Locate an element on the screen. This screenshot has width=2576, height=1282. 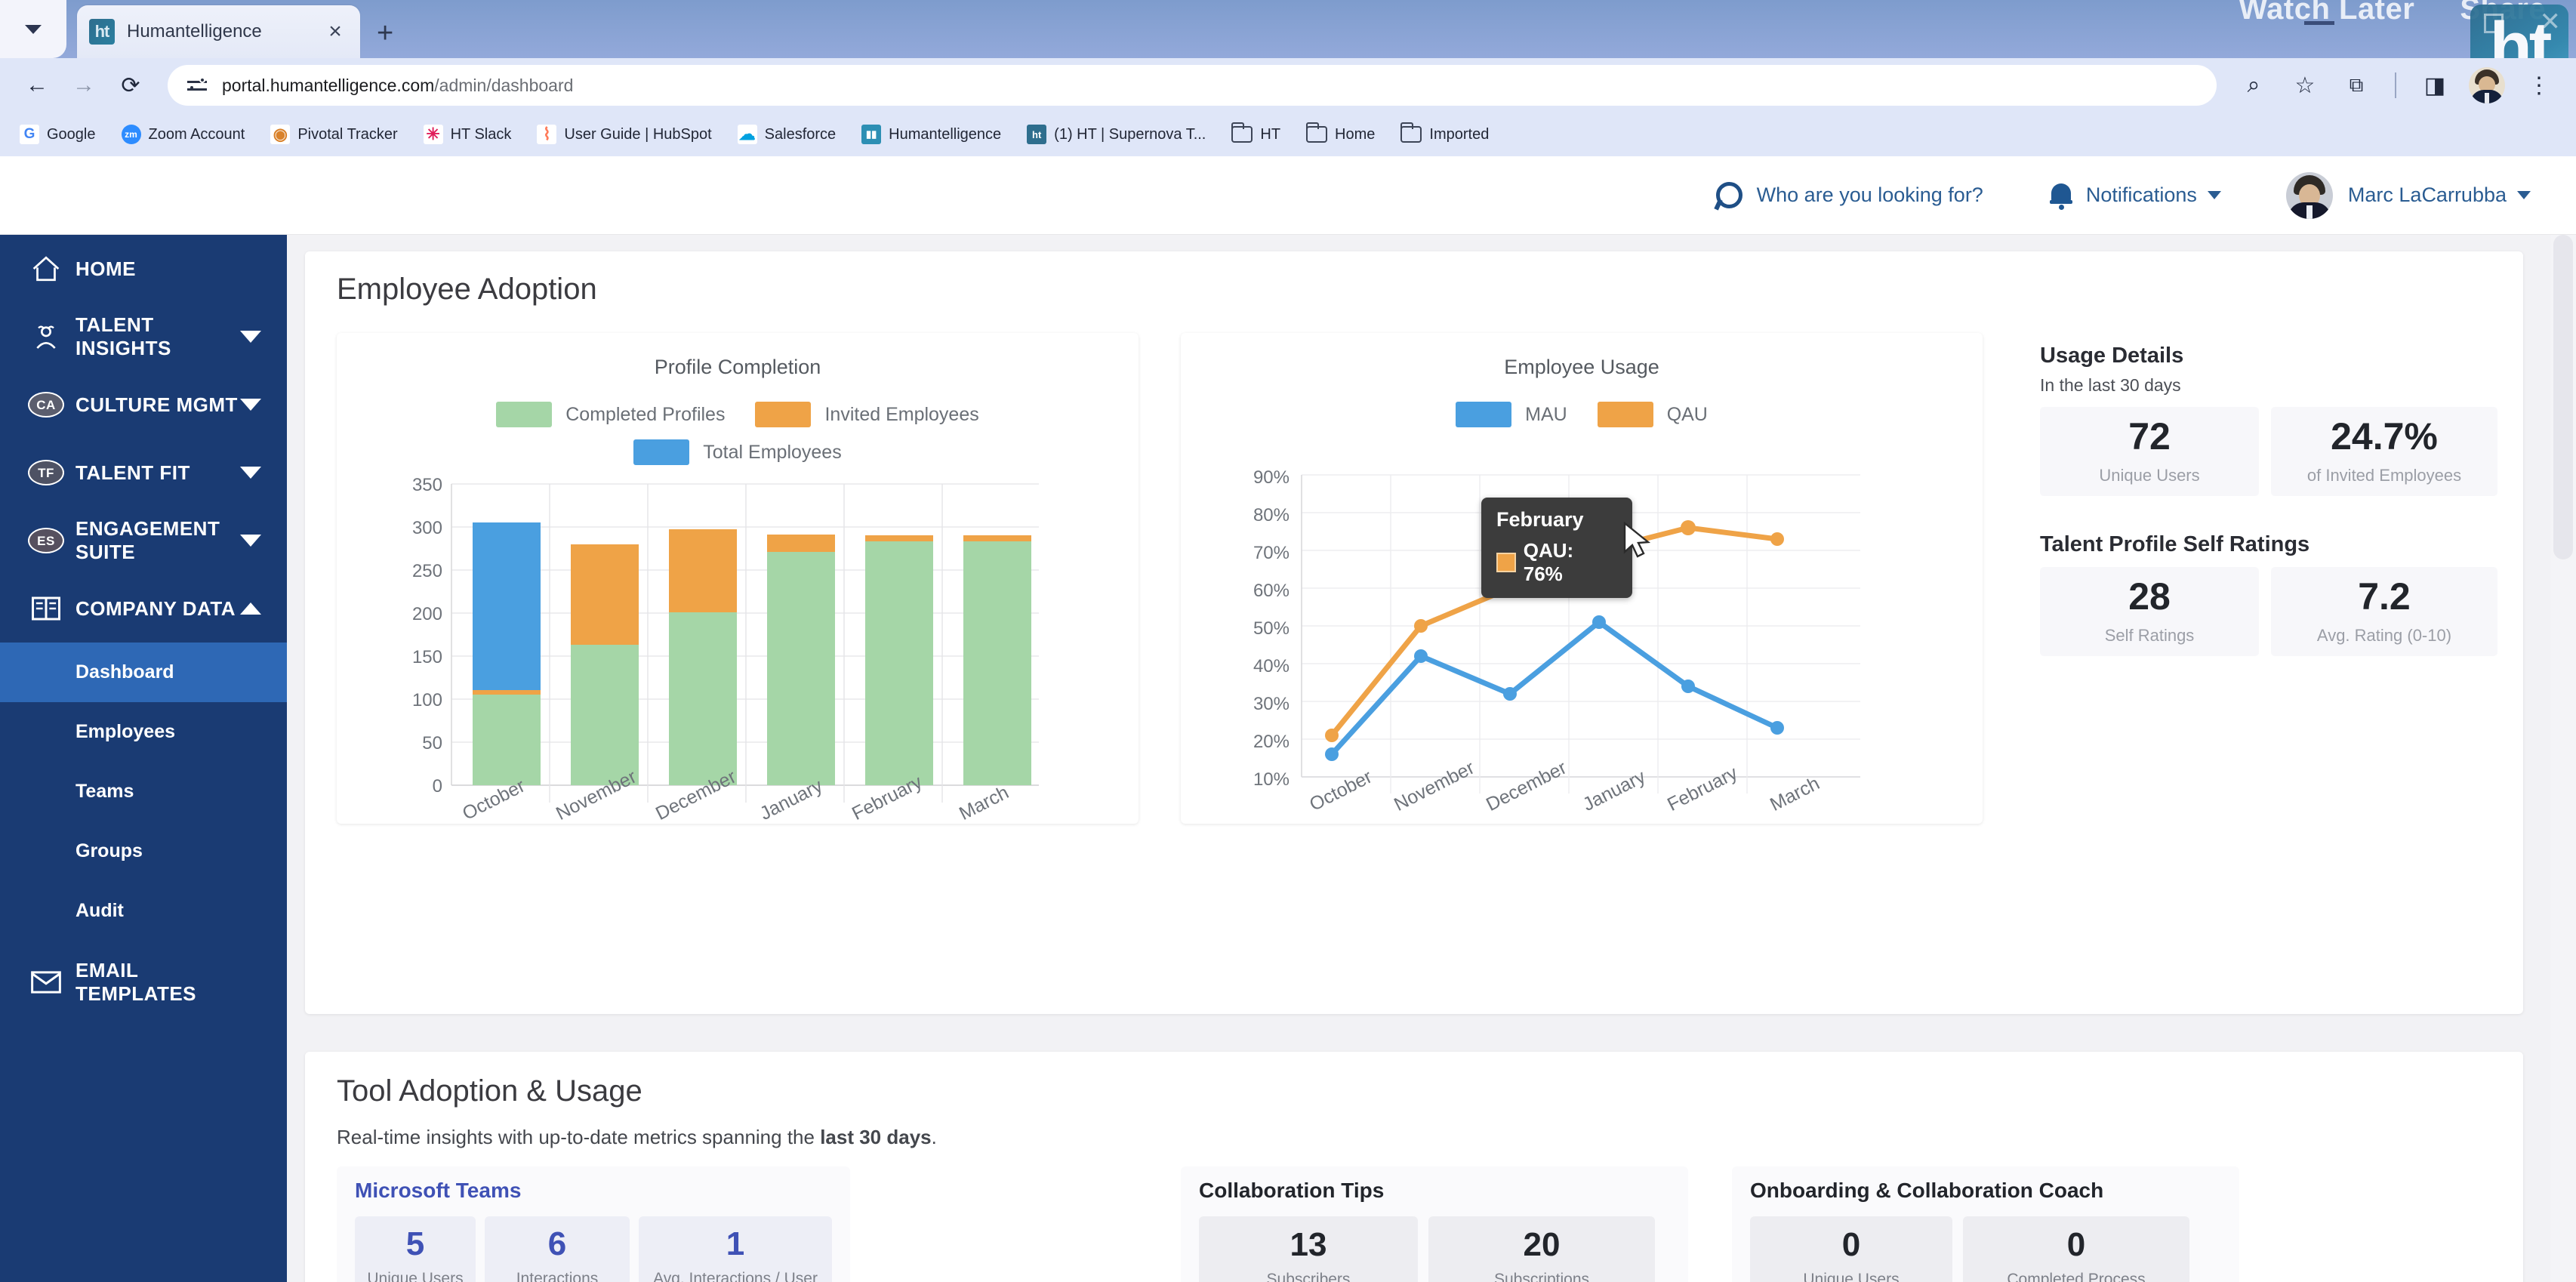
browser-profile-avatar is located at coordinates (2487, 85).